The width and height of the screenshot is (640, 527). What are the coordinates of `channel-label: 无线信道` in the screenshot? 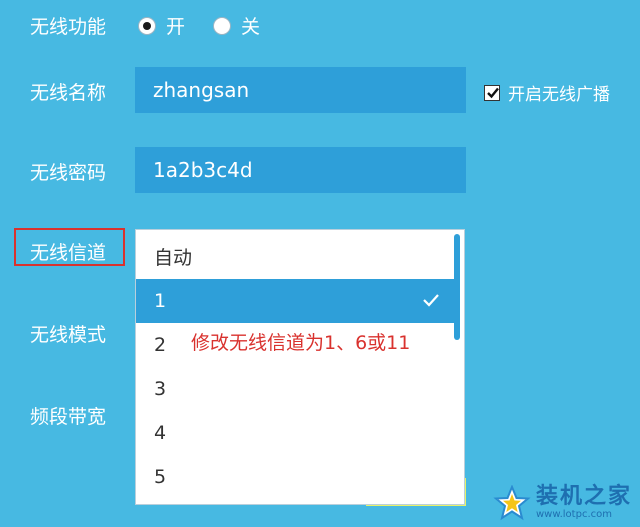 It's located at (68, 253).